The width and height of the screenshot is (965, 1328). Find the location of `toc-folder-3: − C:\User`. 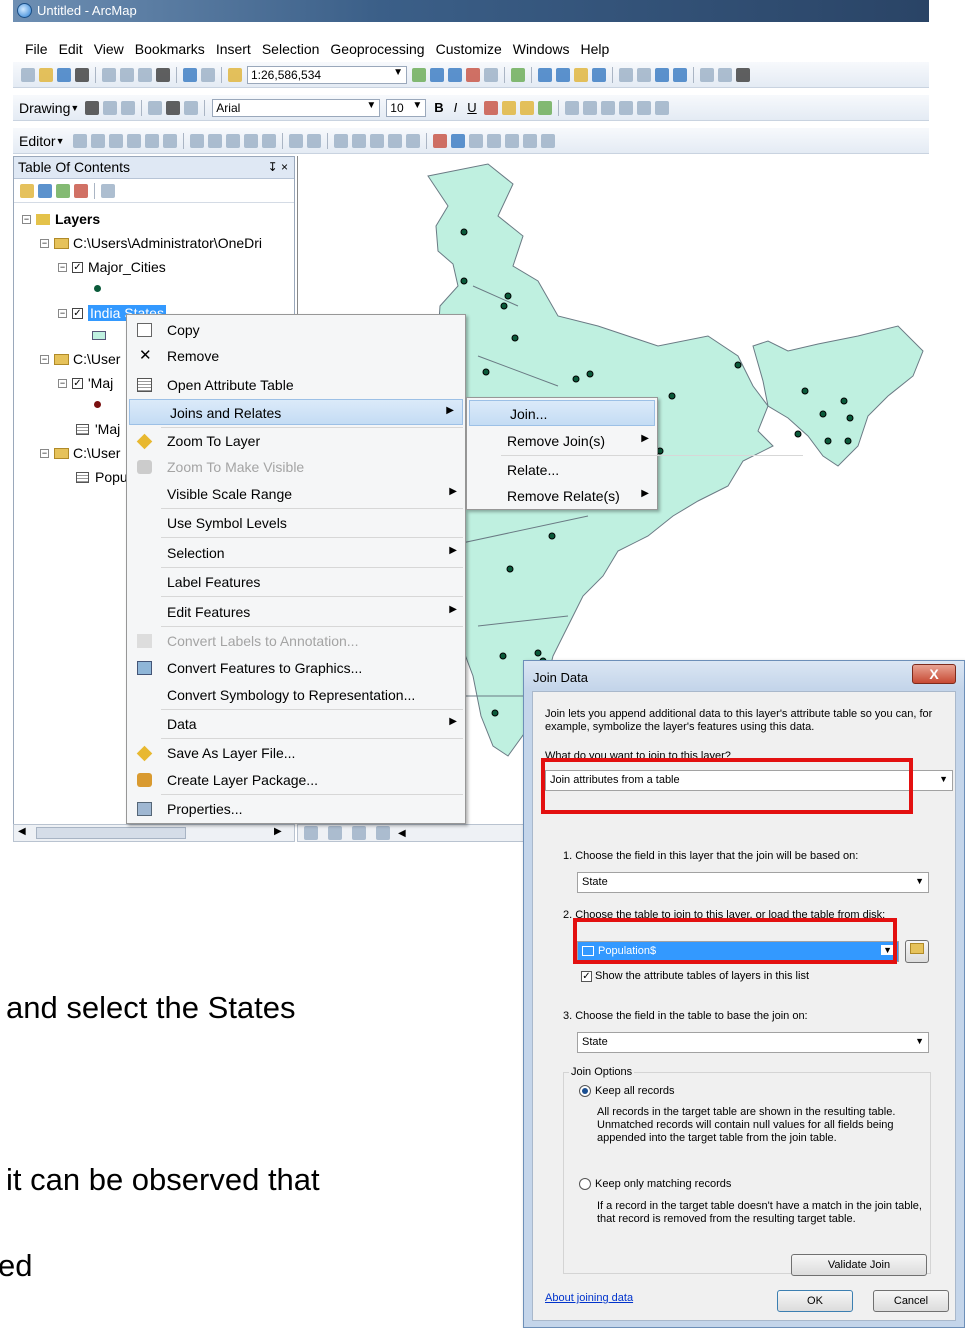

toc-folder-3: − C:\User is located at coordinates (80, 453).